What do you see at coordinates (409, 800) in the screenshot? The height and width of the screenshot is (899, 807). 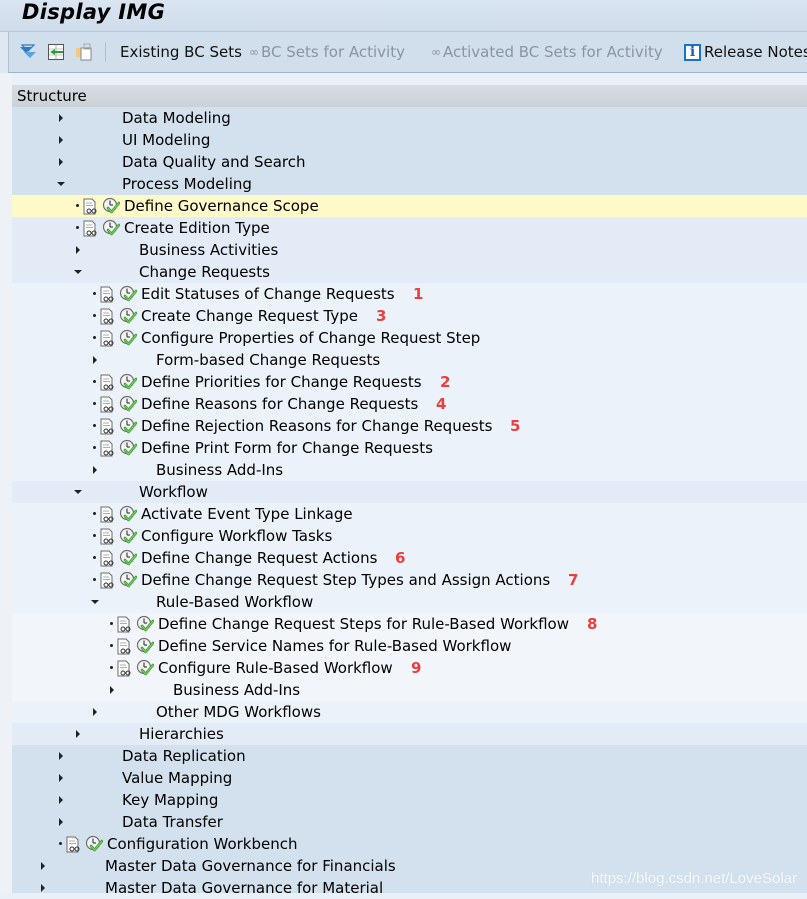 I see `tree-node-folder: Key Mapping` at bounding box center [409, 800].